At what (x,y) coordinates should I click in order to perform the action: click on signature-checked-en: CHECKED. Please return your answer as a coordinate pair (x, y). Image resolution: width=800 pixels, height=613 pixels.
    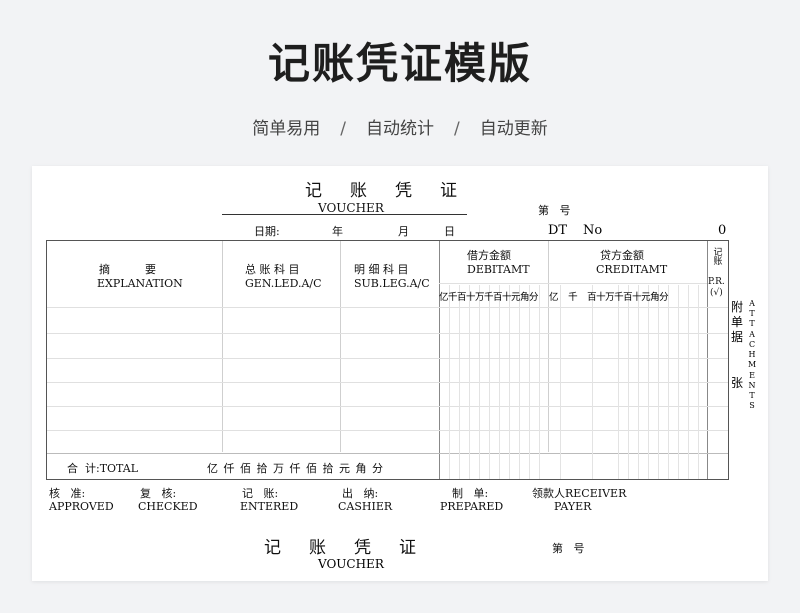
    Looking at the image, I should click on (168, 506).